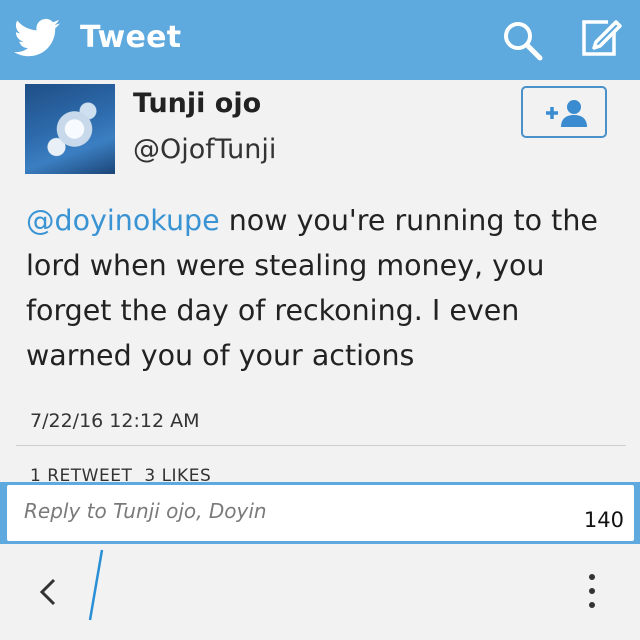 The height and width of the screenshot is (640, 640). I want to click on search-icon, so click(522, 40).